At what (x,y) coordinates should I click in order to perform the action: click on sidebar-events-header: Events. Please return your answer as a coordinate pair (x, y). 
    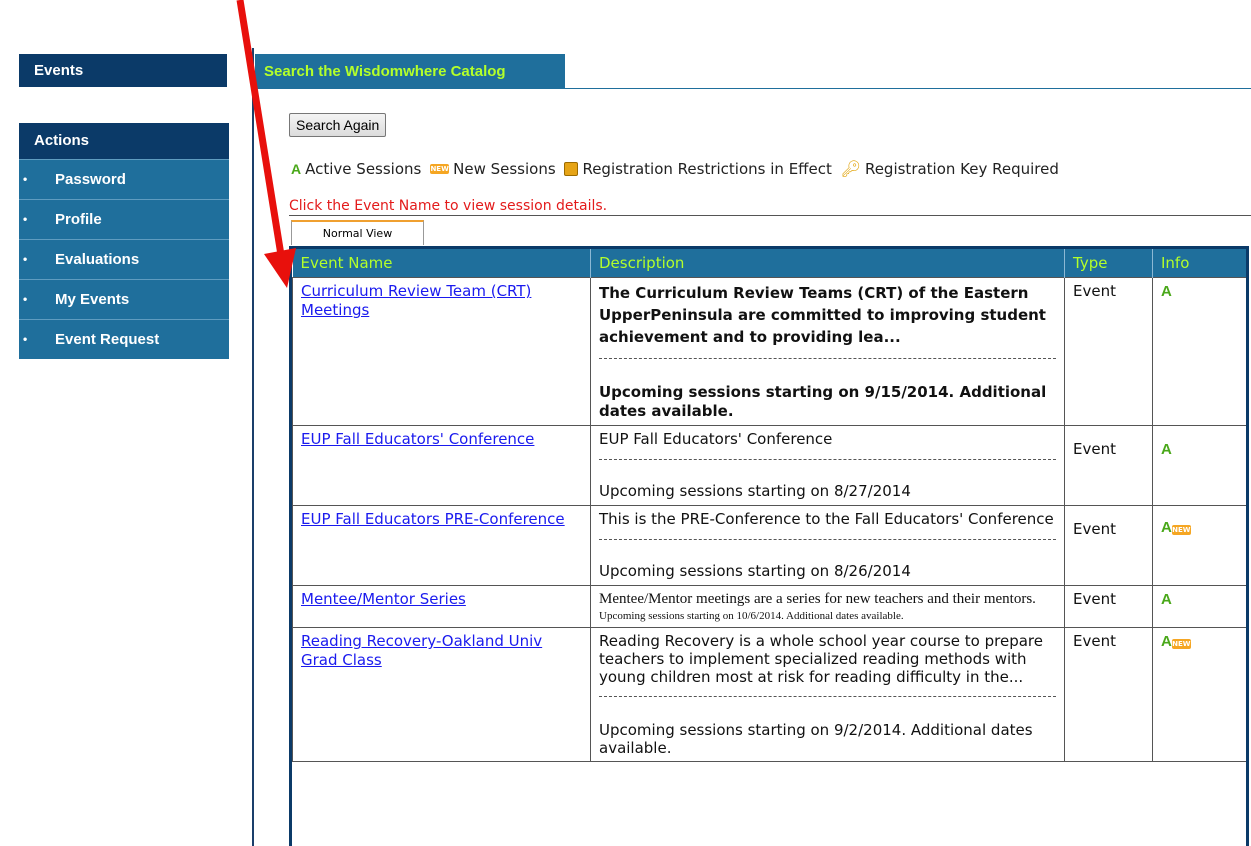
    Looking at the image, I should click on (123, 70).